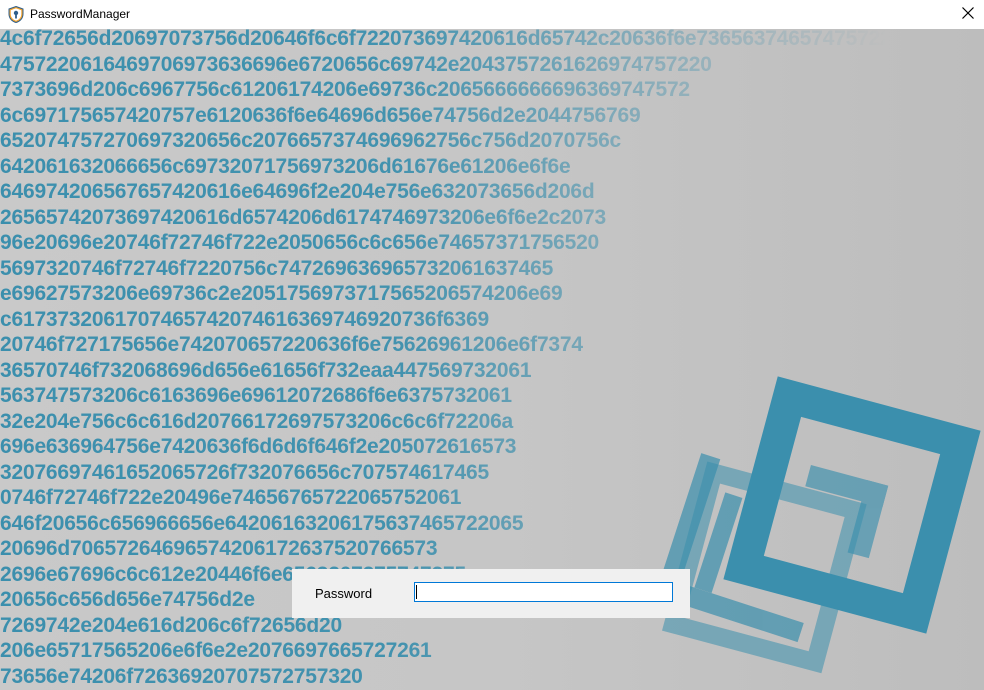  What do you see at coordinates (416, 592) in the screenshot?
I see `text-caret` at bounding box center [416, 592].